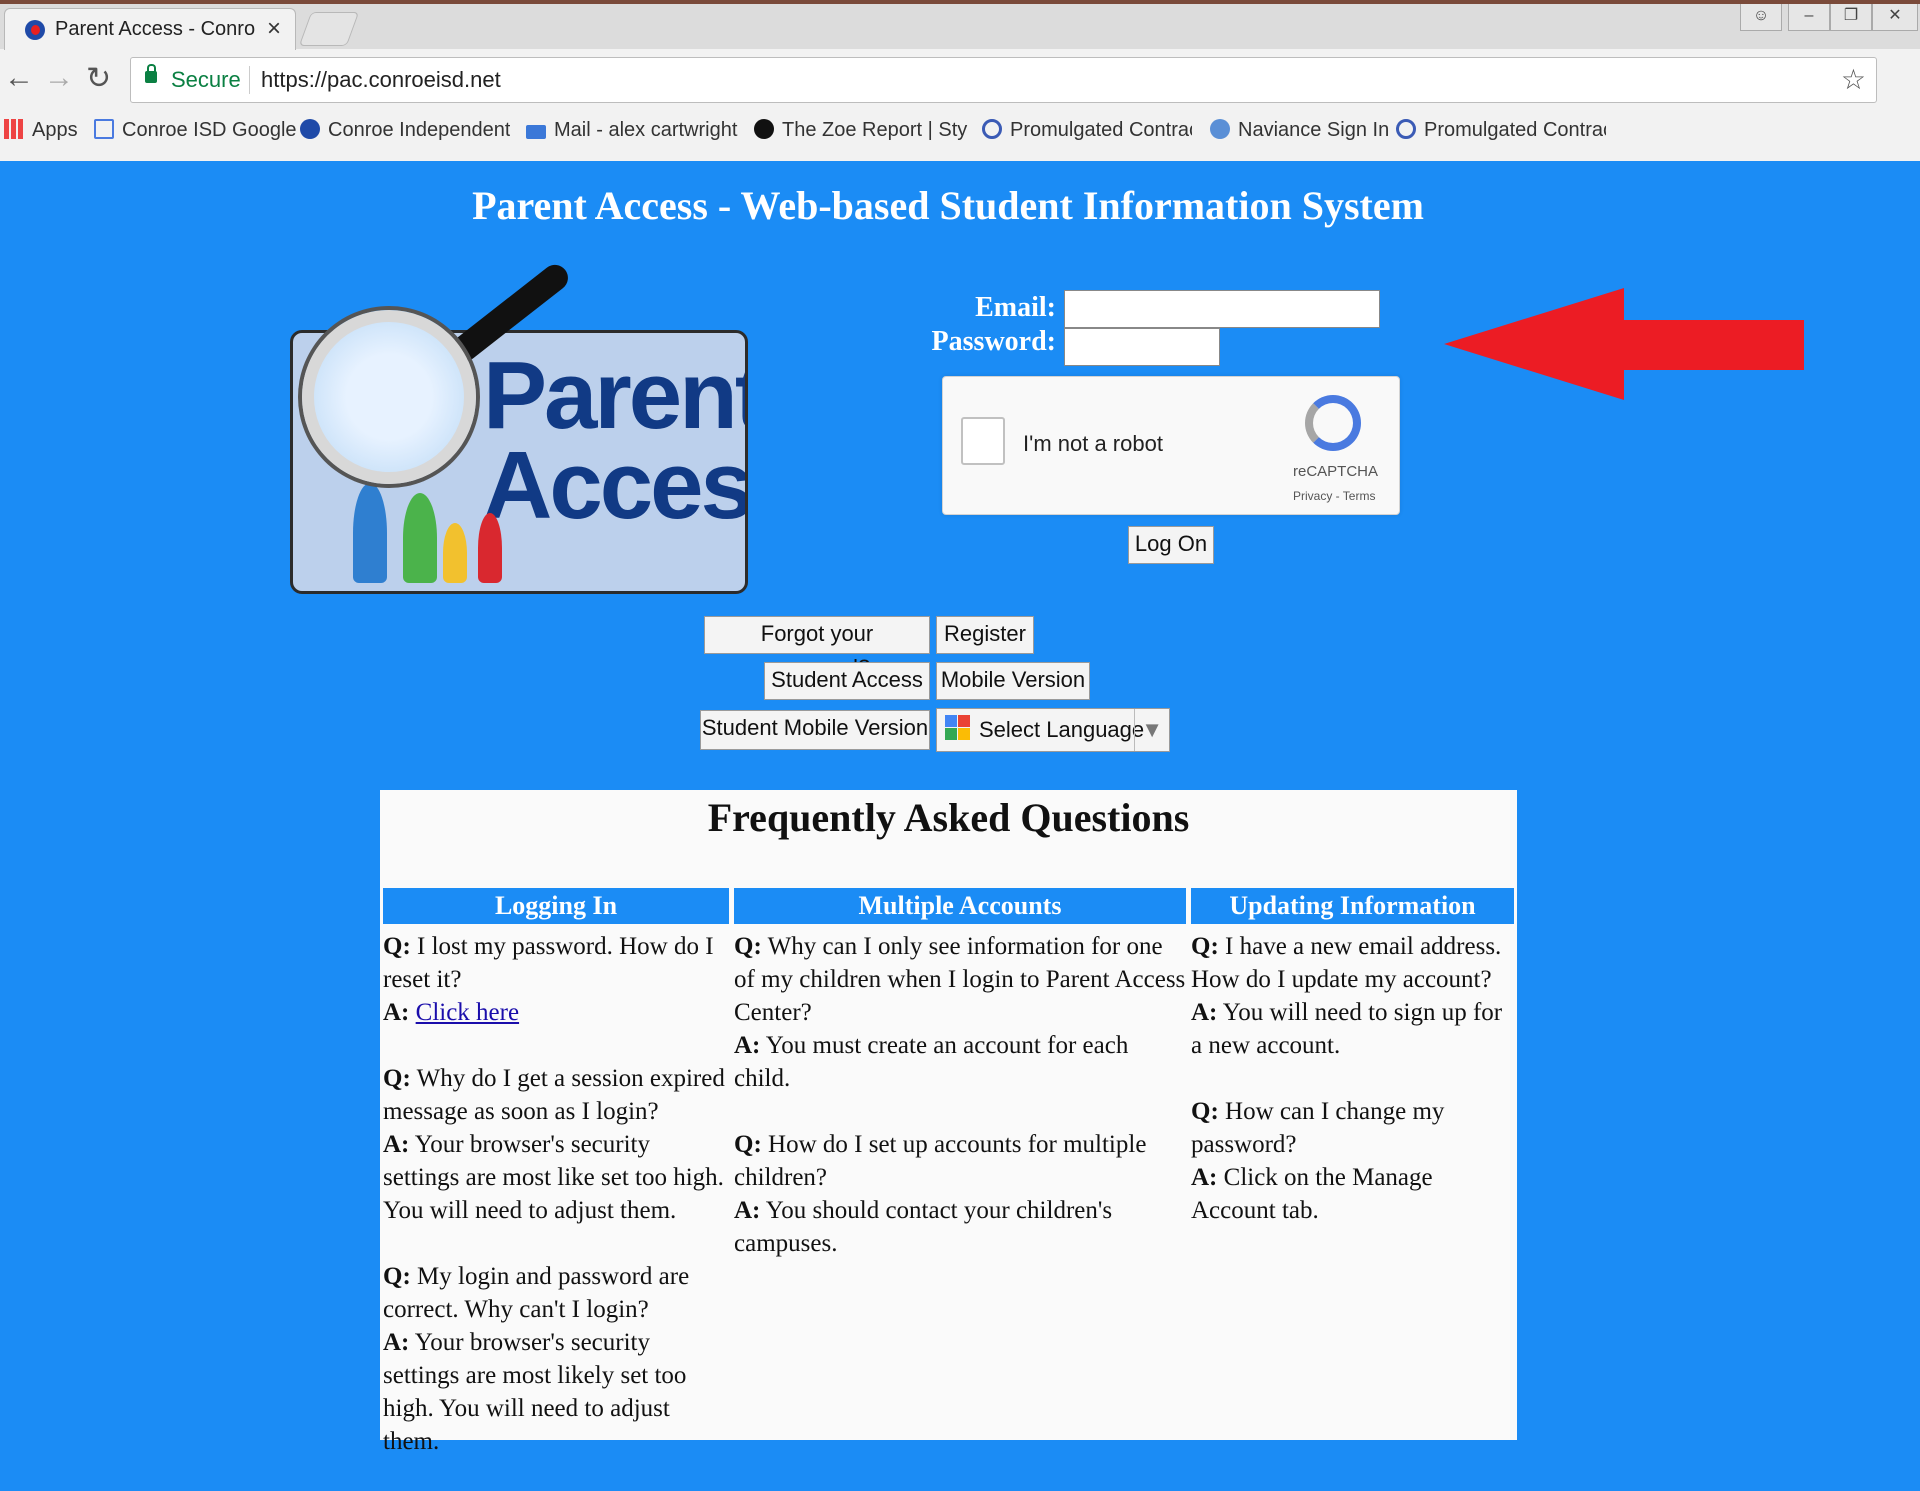 The width and height of the screenshot is (1920, 1491). Describe the element at coordinates (817, 648) in the screenshot. I see `forgot-password-button: Forgot your password?` at that location.